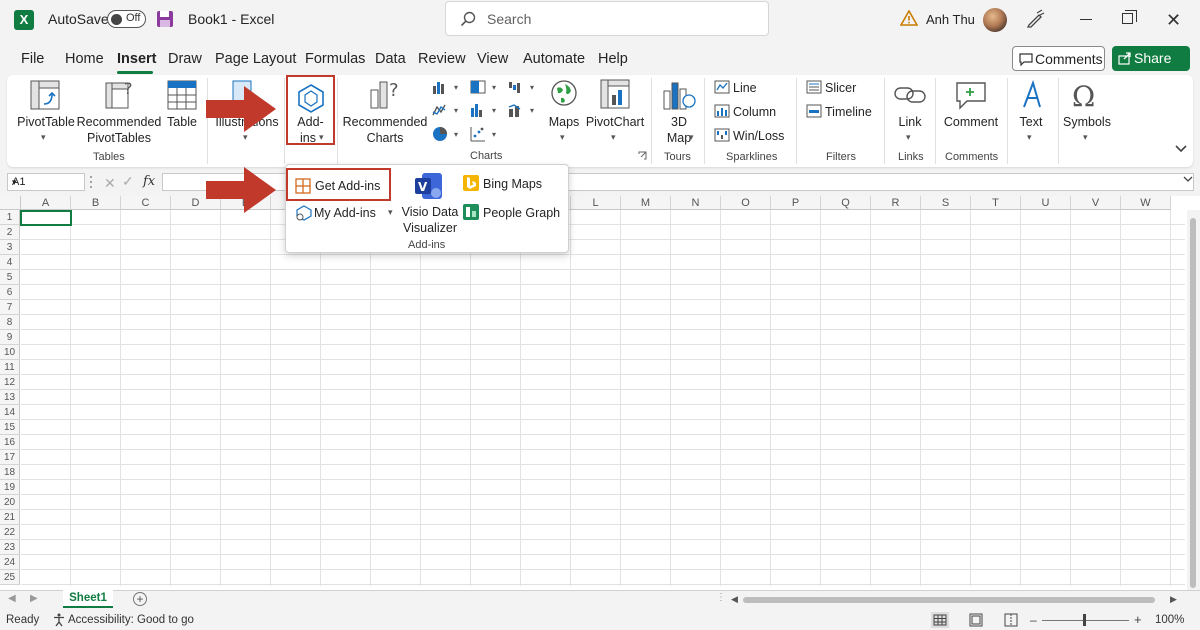 This screenshot has height=630, width=1200. Describe the element at coordinates (1138, 619) in the screenshot. I see `zoom-in-icon: +` at that location.